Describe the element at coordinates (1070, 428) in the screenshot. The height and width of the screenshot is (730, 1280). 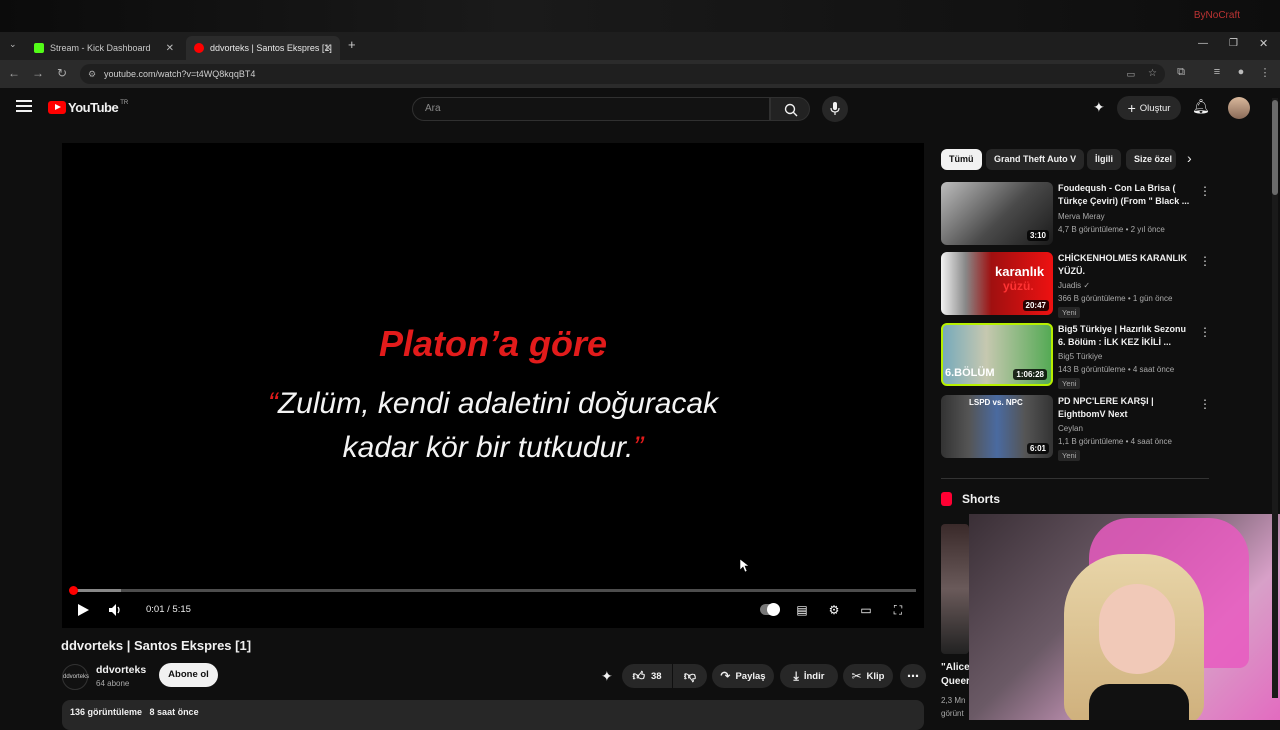
I see `rec-channel: Ceylan` at that location.